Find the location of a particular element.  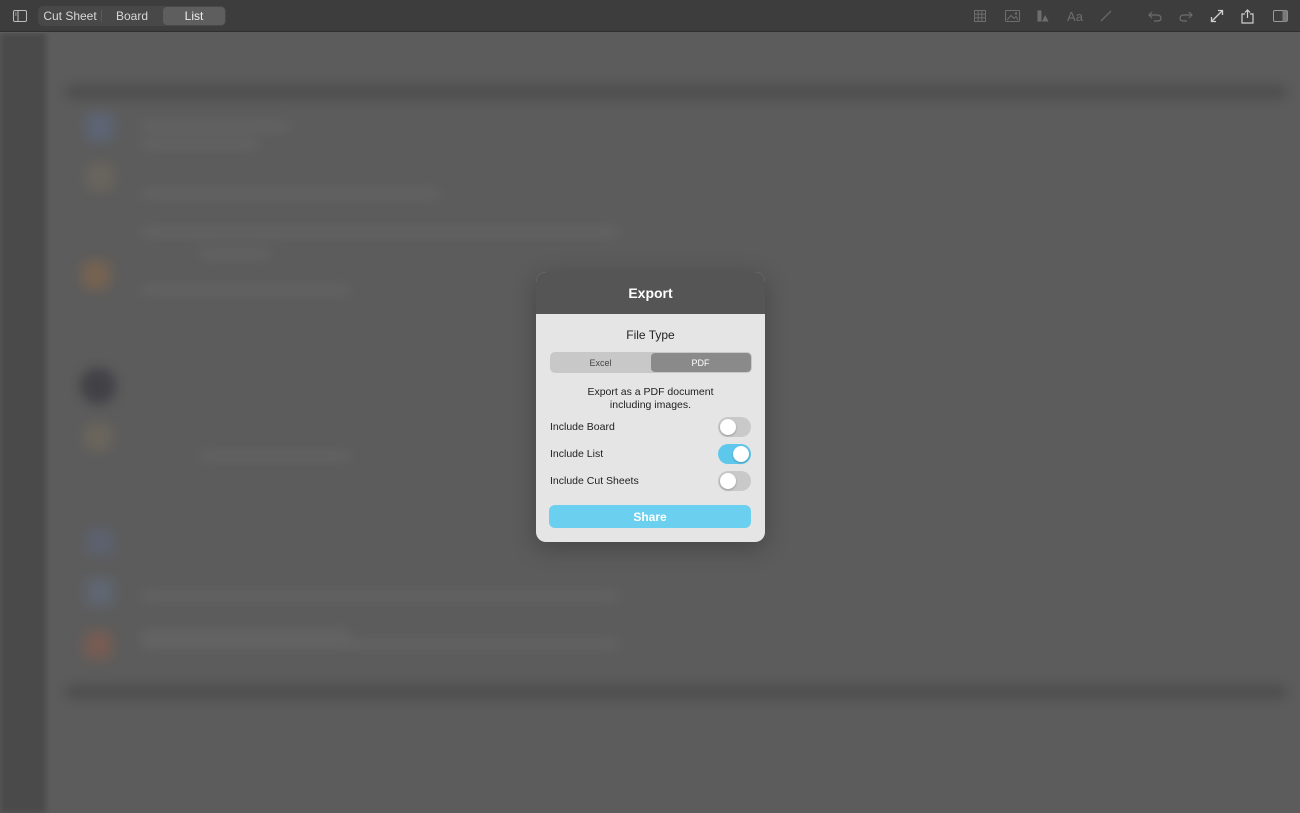

include-list-toggle is located at coordinates (734, 454).